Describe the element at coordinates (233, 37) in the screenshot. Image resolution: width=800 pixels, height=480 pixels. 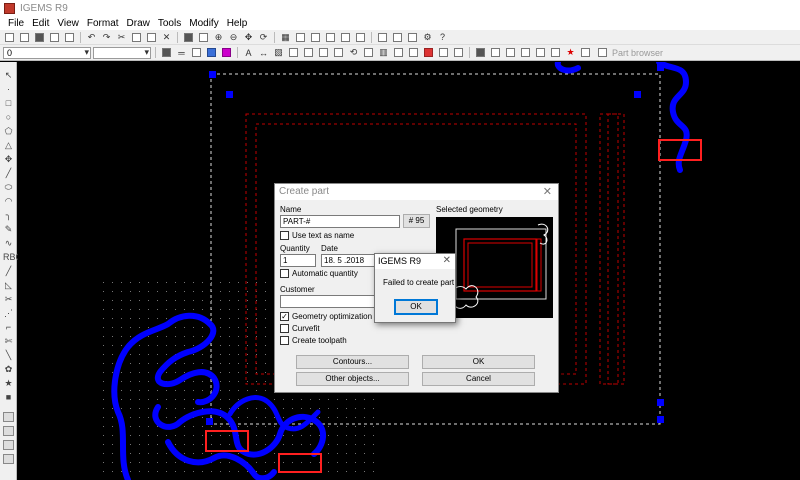
I see `zoom-out-icon: ⊖` at that location.